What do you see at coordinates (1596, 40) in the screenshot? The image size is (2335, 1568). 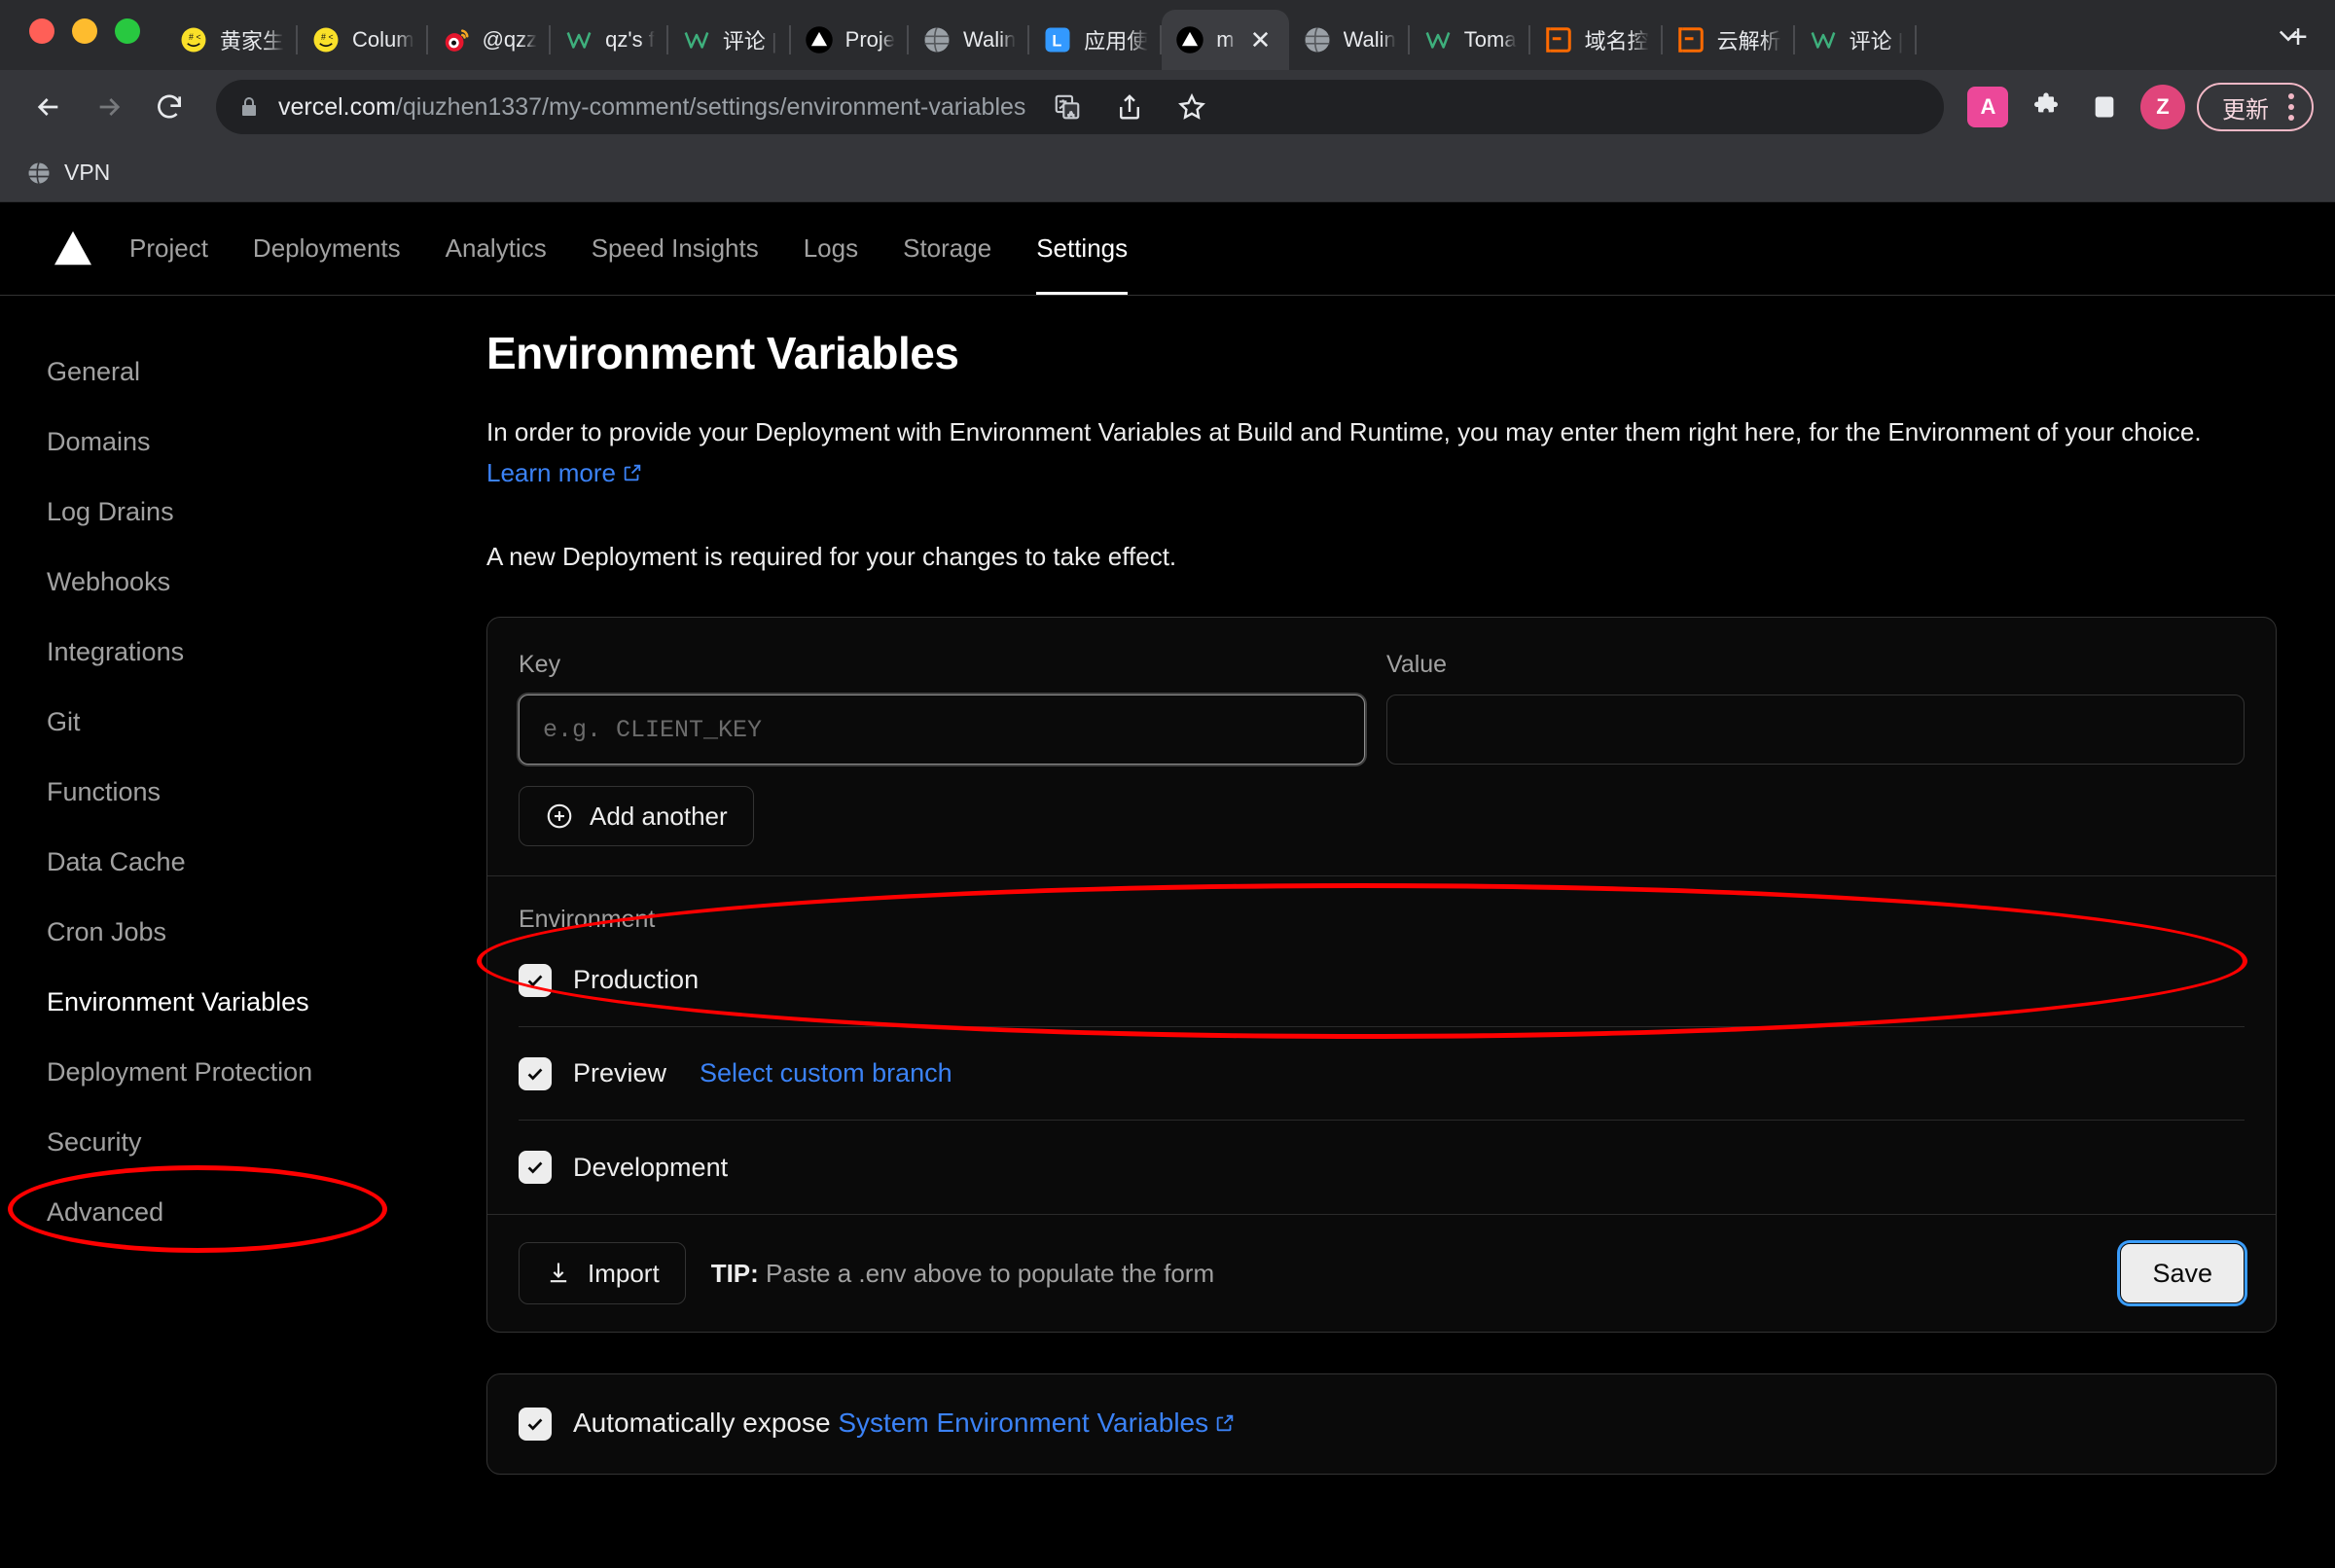 I see `browser-tab: 域名控` at bounding box center [1596, 40].